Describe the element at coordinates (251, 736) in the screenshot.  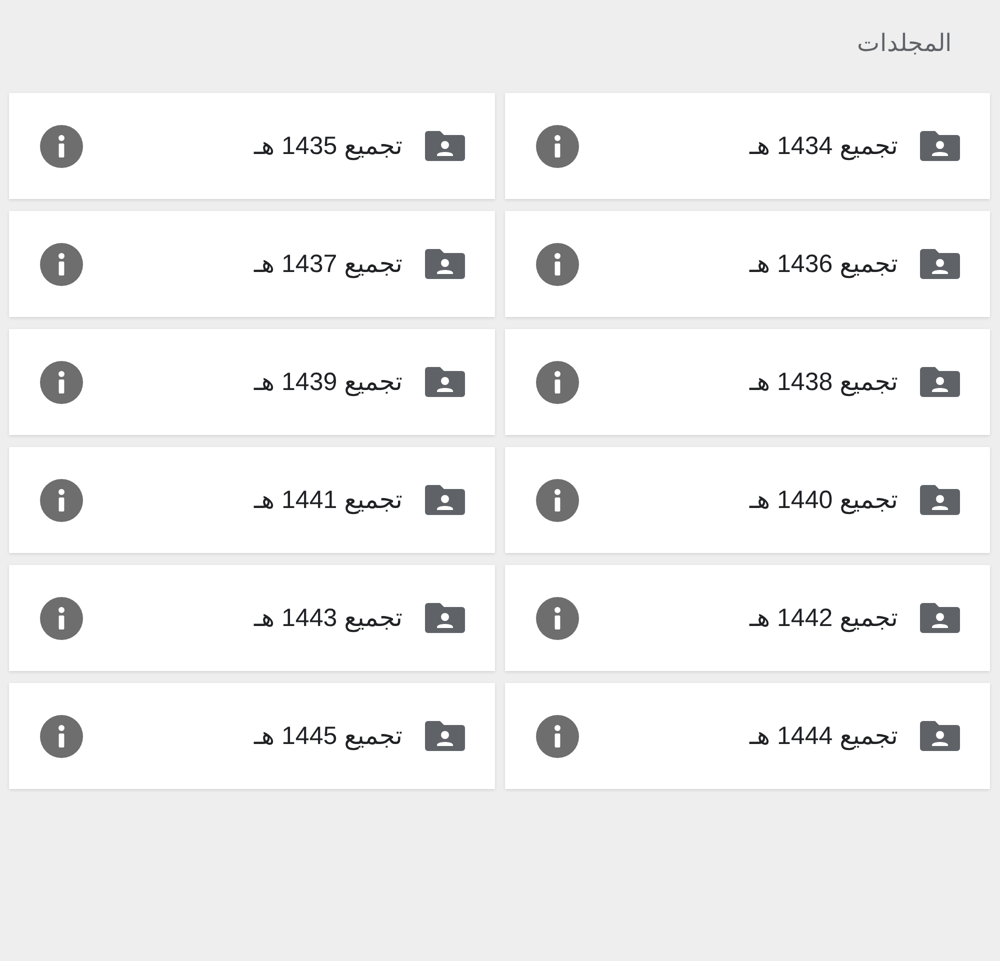
I see `folder-card: تجميع 1445 هـ` at that location.